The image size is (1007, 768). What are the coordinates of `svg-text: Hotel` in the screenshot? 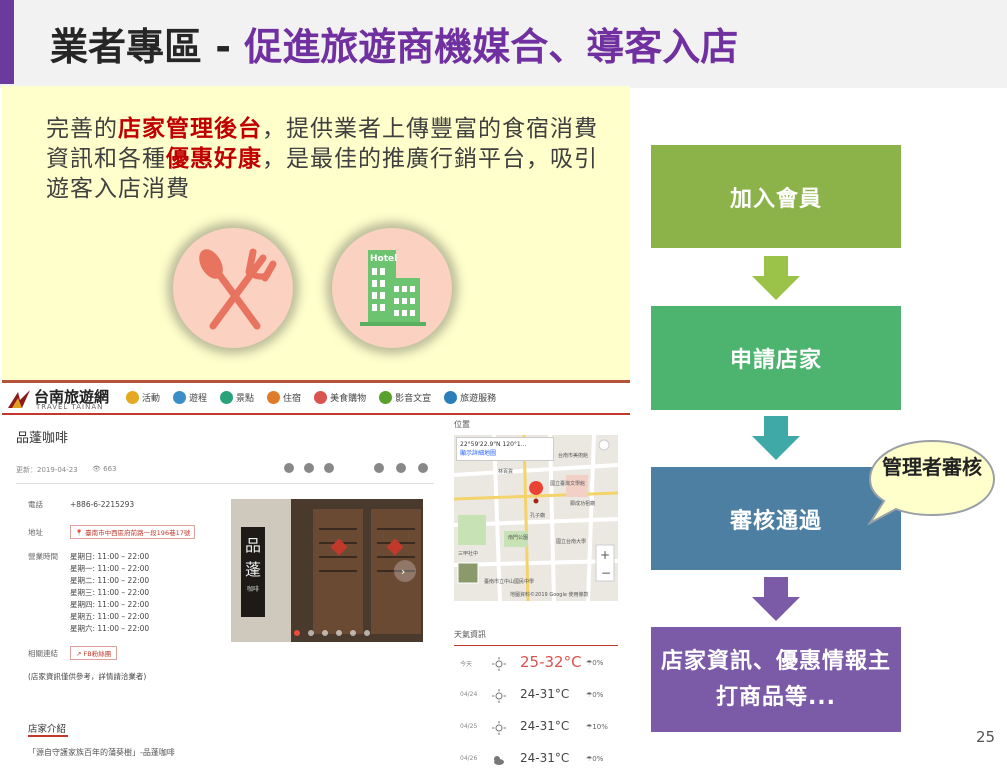 It's located at (383, 259).